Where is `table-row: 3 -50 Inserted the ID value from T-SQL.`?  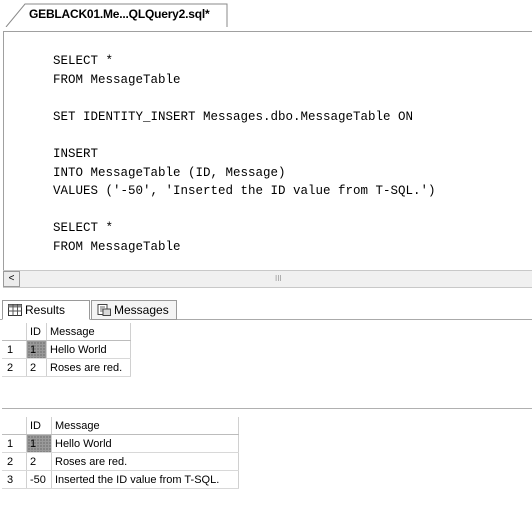
table-row: 3 -50 Inserted the ID value from T-SQL. is located at coordinates (120, 479).